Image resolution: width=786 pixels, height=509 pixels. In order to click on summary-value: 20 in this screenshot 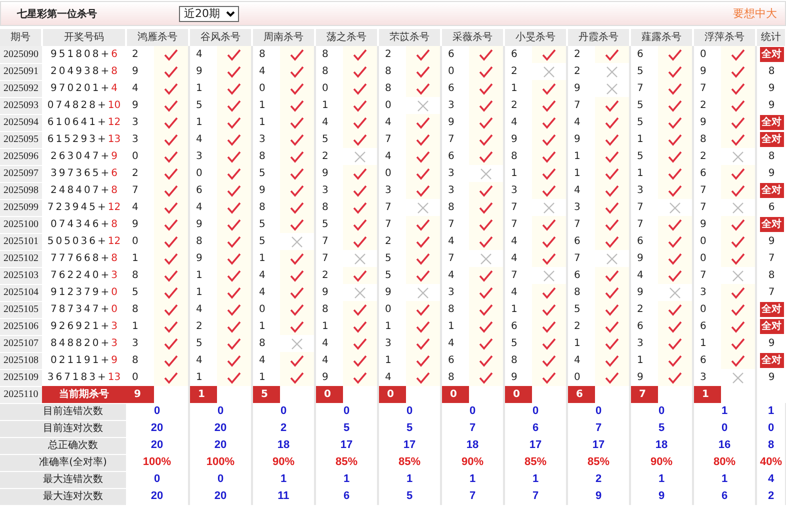, I will do `click(157, 428)`.